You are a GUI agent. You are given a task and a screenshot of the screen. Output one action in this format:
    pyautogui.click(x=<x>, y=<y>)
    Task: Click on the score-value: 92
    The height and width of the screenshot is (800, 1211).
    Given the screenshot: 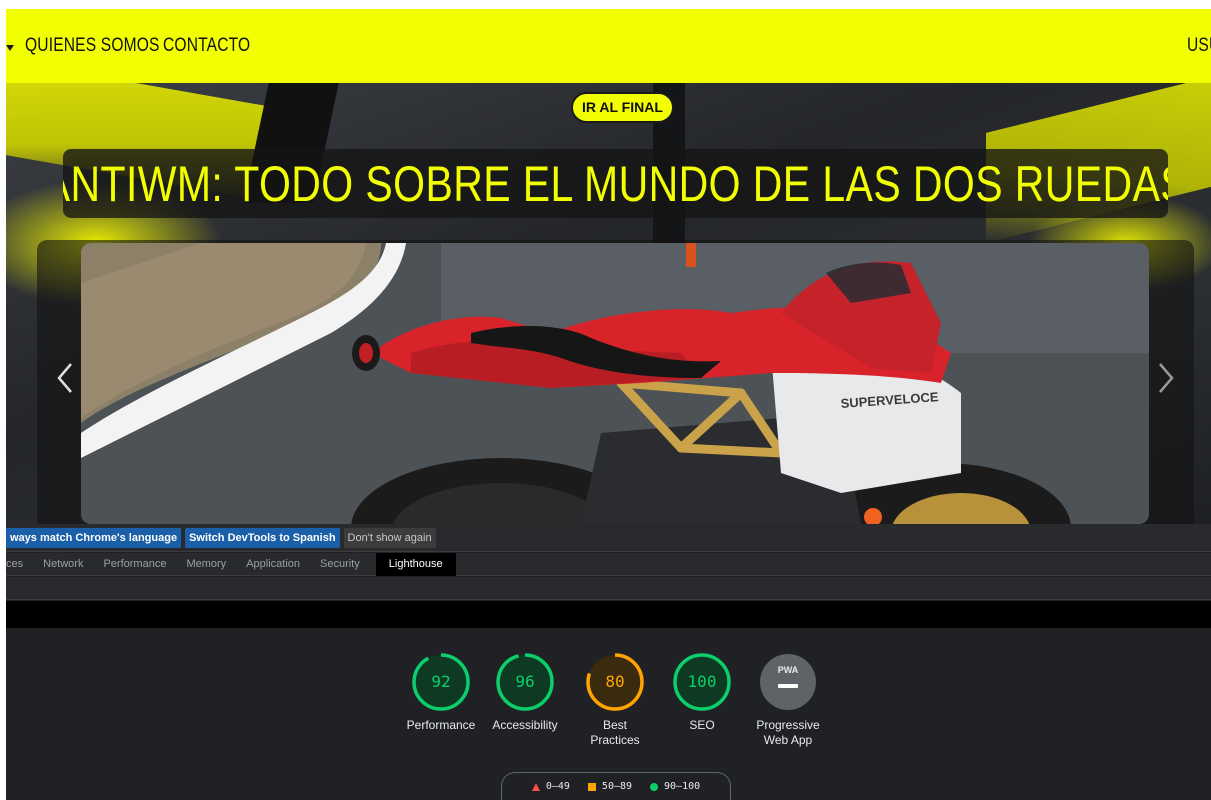 What is the action you would take?
    pyautogui.click(x=441, y=681)
    